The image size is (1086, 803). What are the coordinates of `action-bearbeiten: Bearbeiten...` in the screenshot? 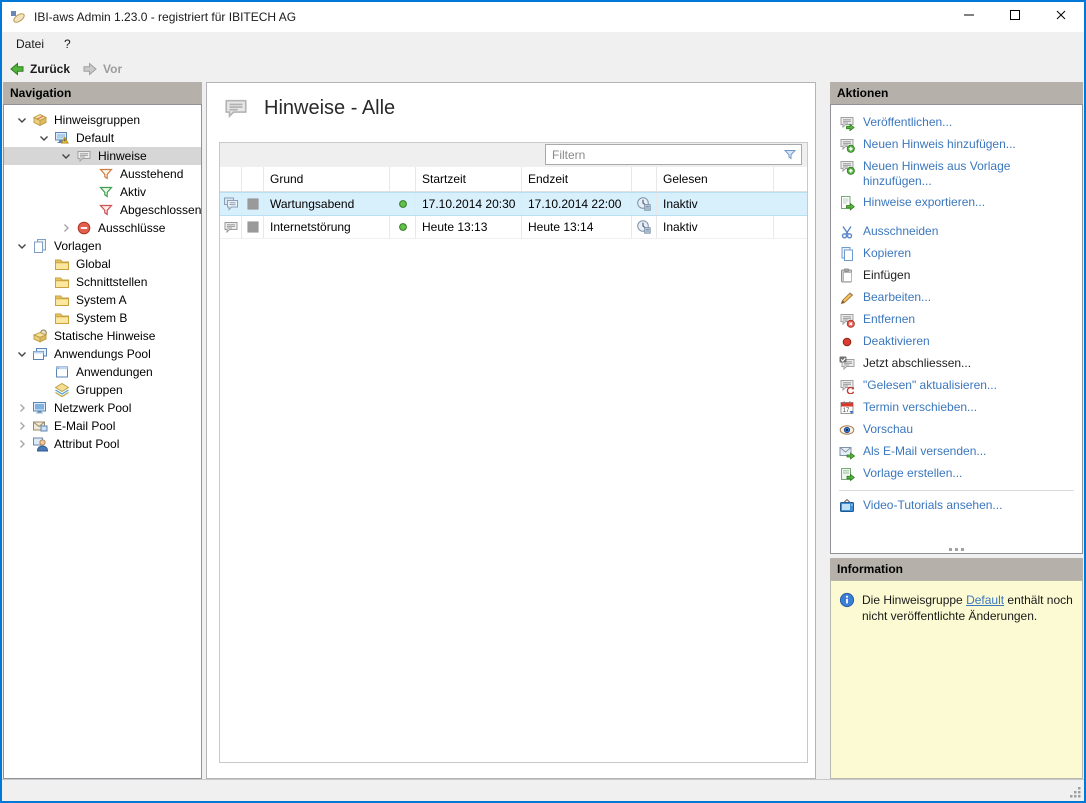 It's located at (956, 298).